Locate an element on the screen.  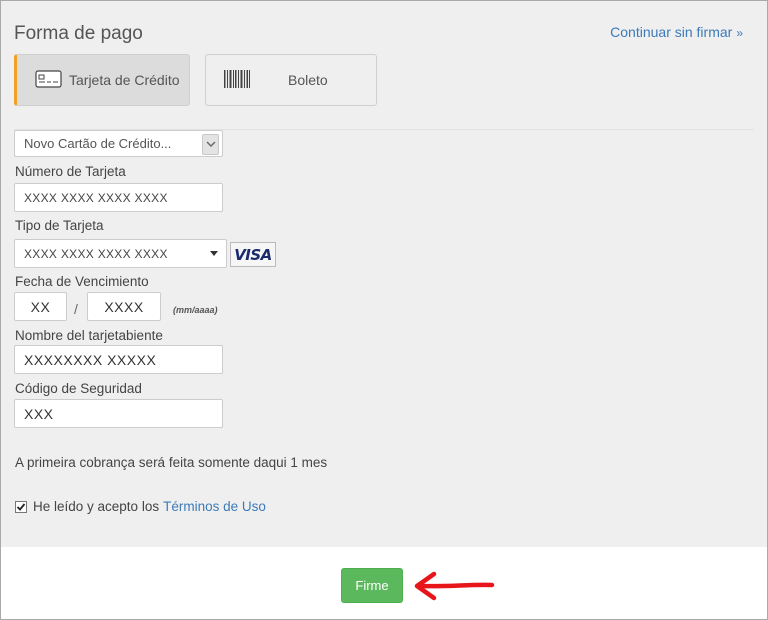
expiration-label: Fecha de Vencimiento is located at coordinates (82, 281).